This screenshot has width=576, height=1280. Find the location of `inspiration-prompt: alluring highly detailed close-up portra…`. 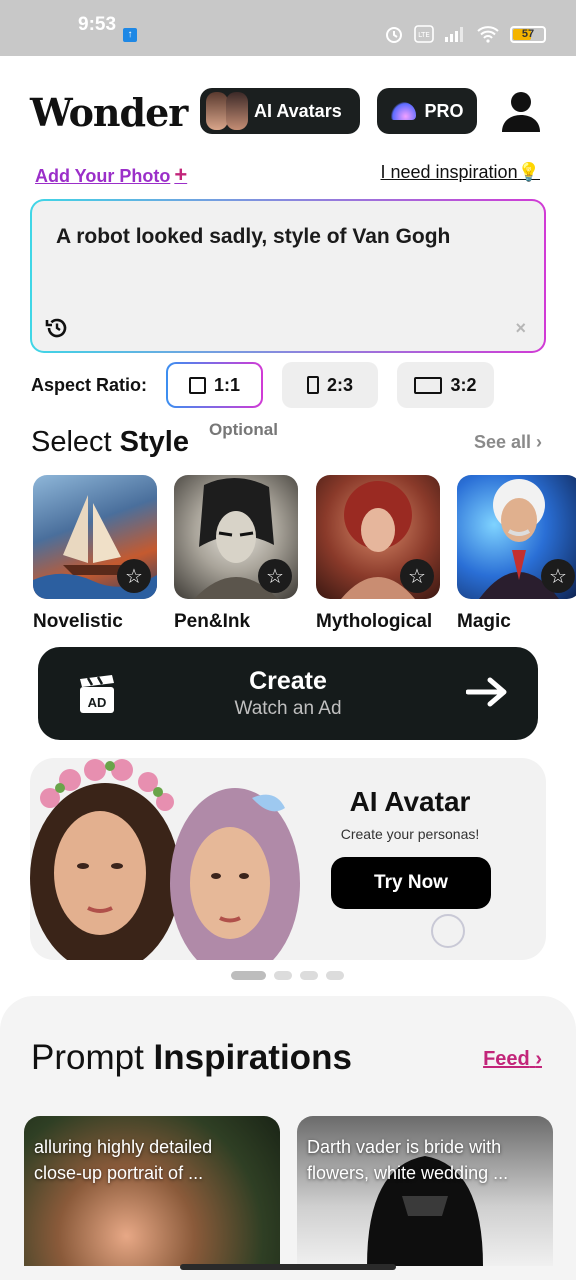

inspiration-prompt: alluring highly detailed close-up portra… is located at coordinates (123, 1160).